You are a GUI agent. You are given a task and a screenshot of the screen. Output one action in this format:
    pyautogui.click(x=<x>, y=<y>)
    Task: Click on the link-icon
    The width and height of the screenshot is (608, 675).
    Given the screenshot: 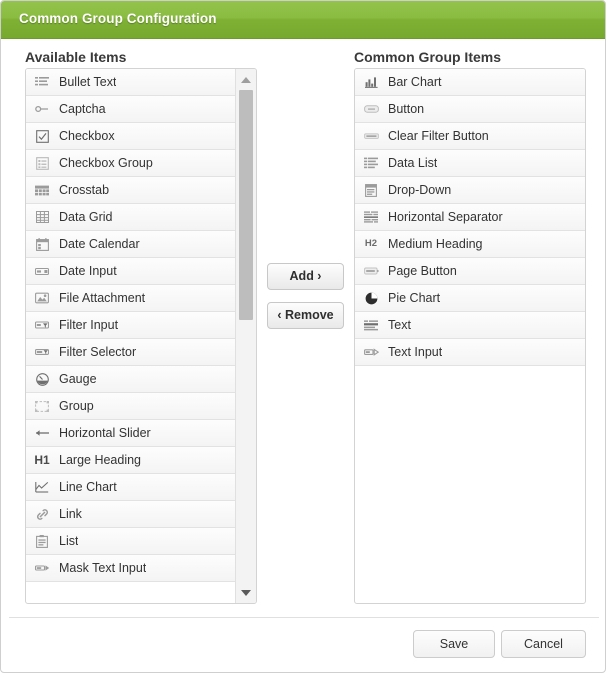 What is the action you would take?
    pyautogui.click(x=42, y=514)
    